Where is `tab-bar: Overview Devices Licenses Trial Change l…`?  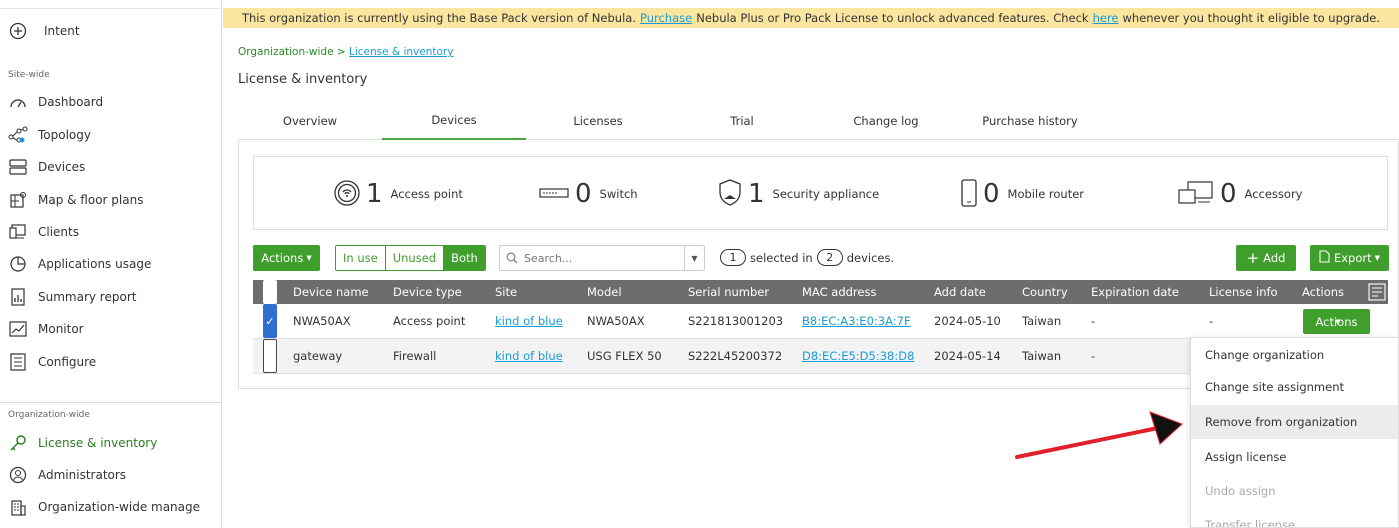 tab-bar: Overview Devices Licenses Trial Change l… is located at coordinates (818, 121).